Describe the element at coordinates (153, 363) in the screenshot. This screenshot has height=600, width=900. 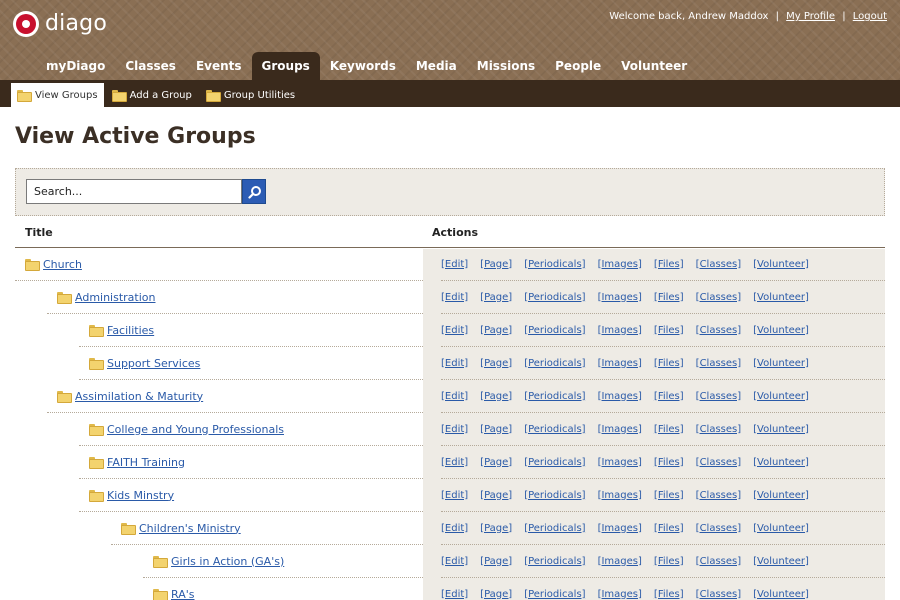
I see `group-link: Support Services` at that location.